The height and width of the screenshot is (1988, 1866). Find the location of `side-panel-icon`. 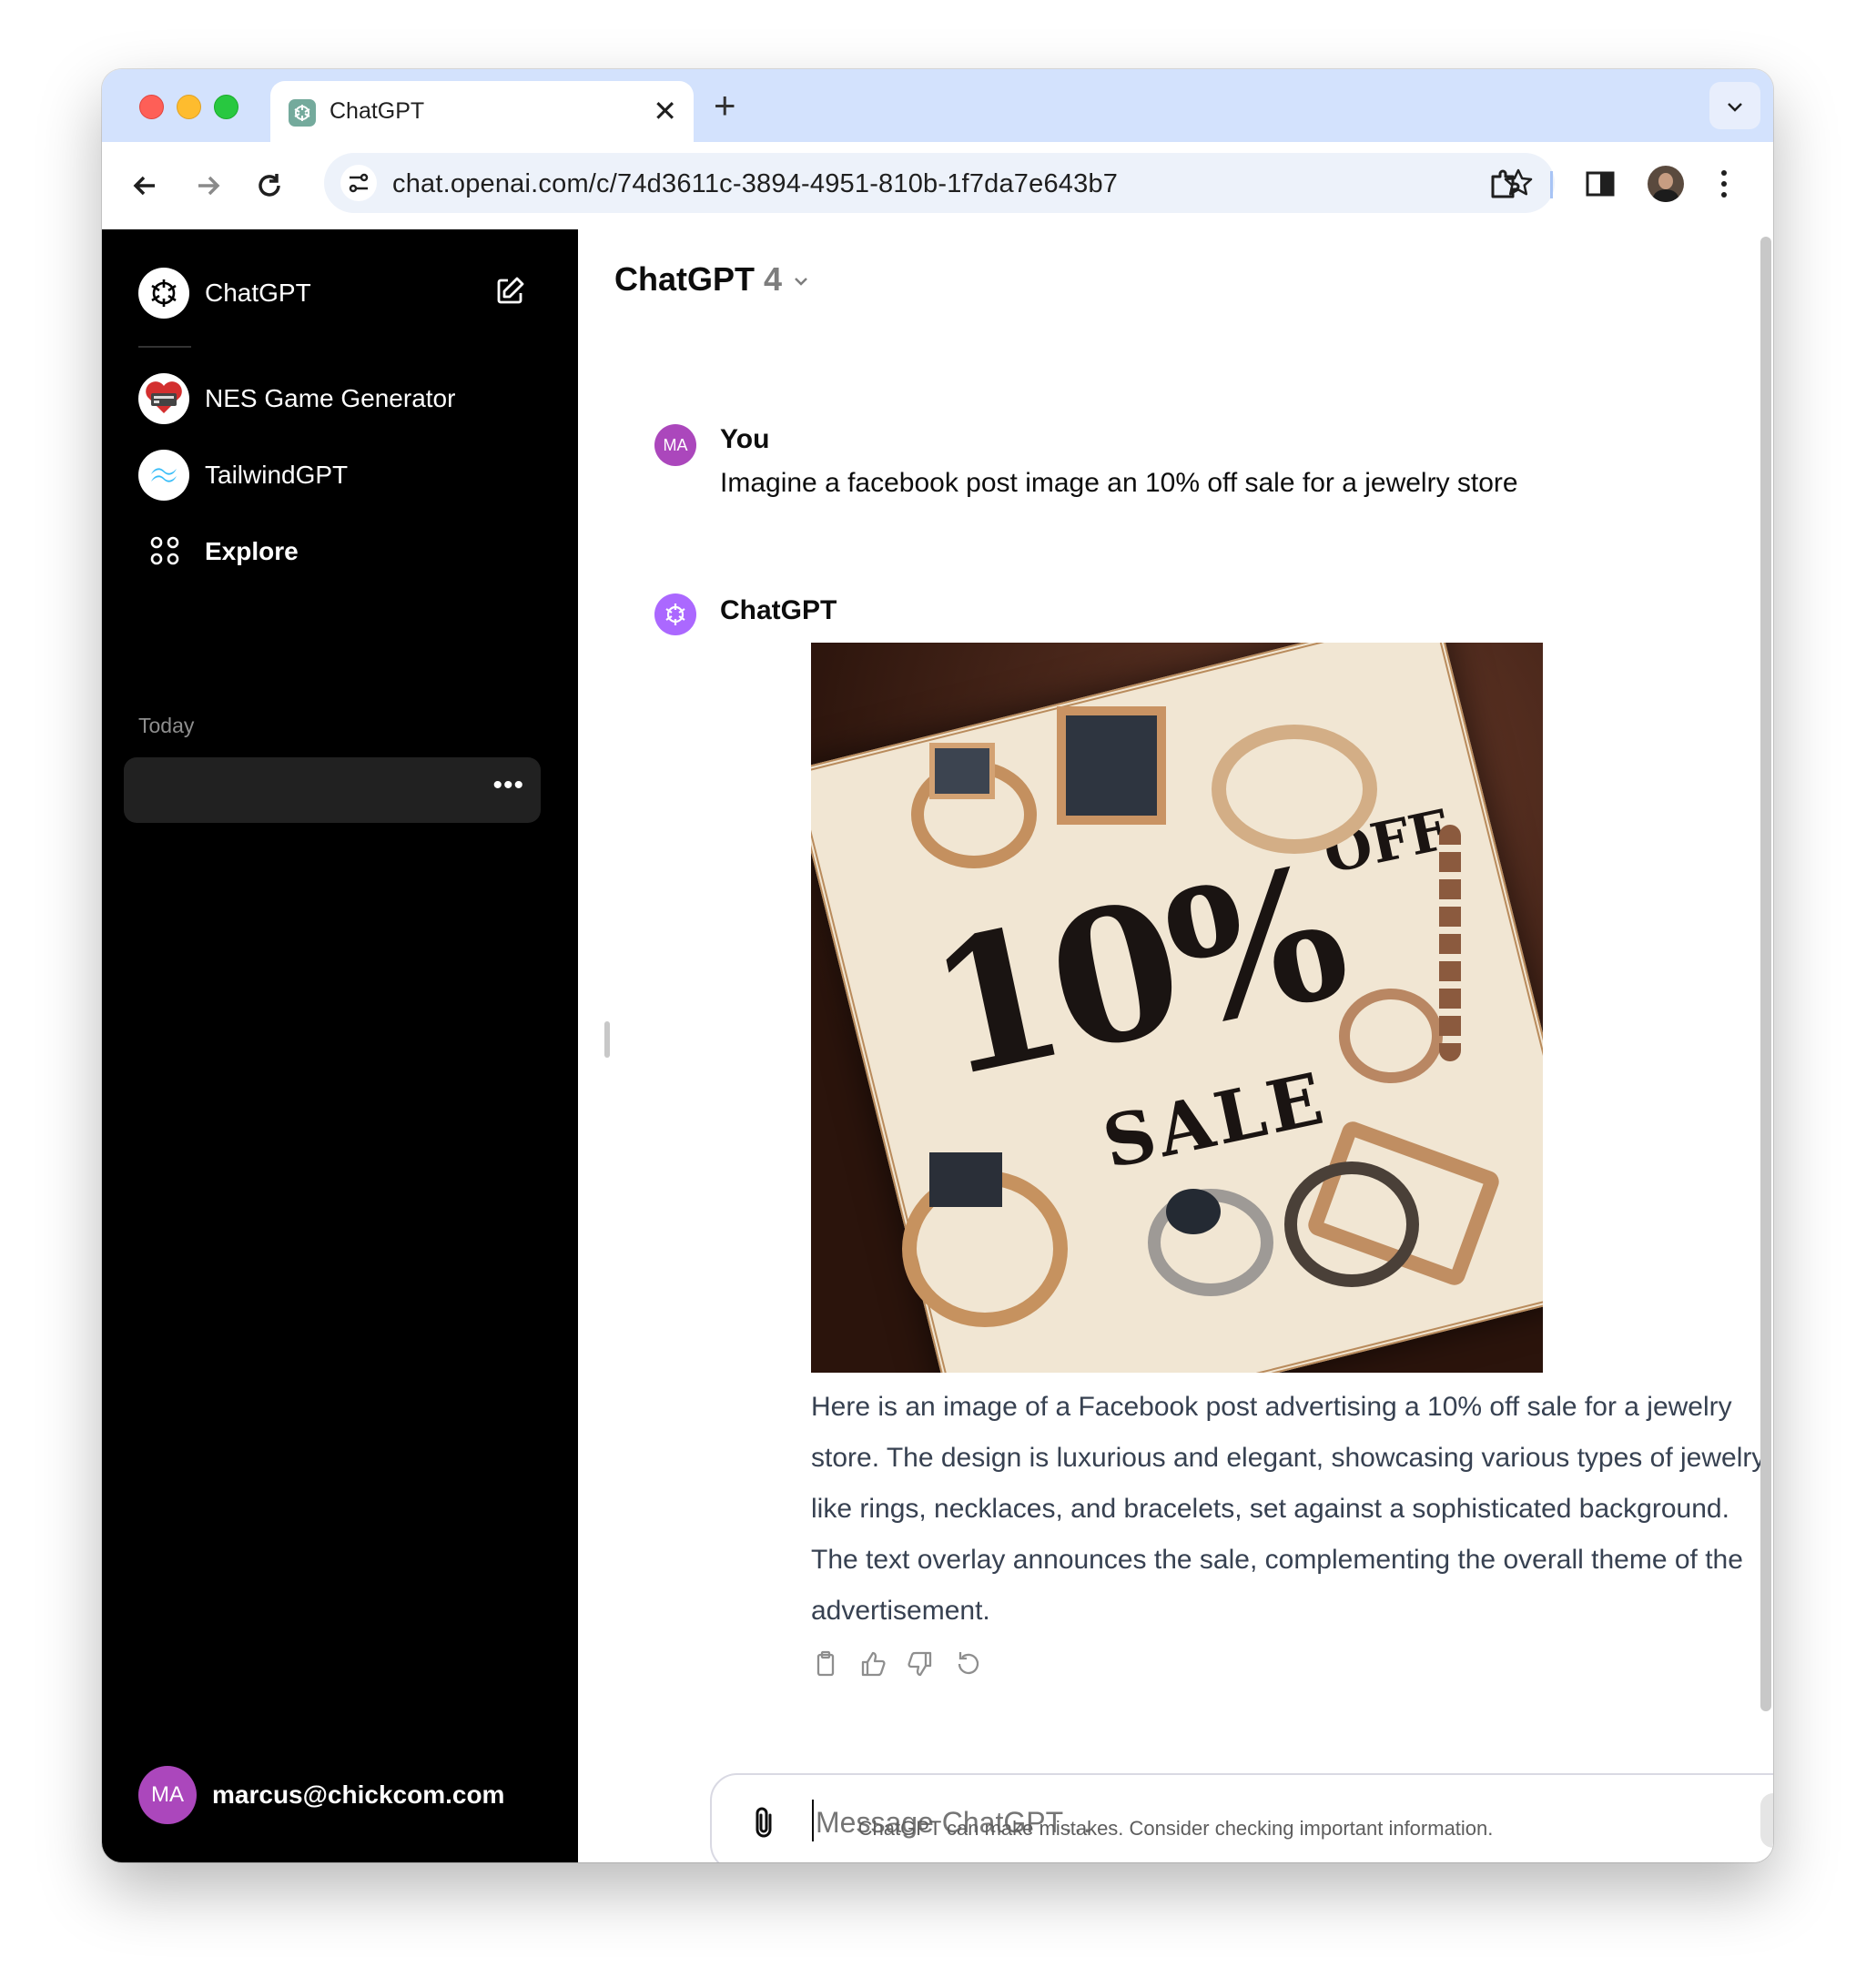

side-panel-icon is located at coordinates (1601, 184).